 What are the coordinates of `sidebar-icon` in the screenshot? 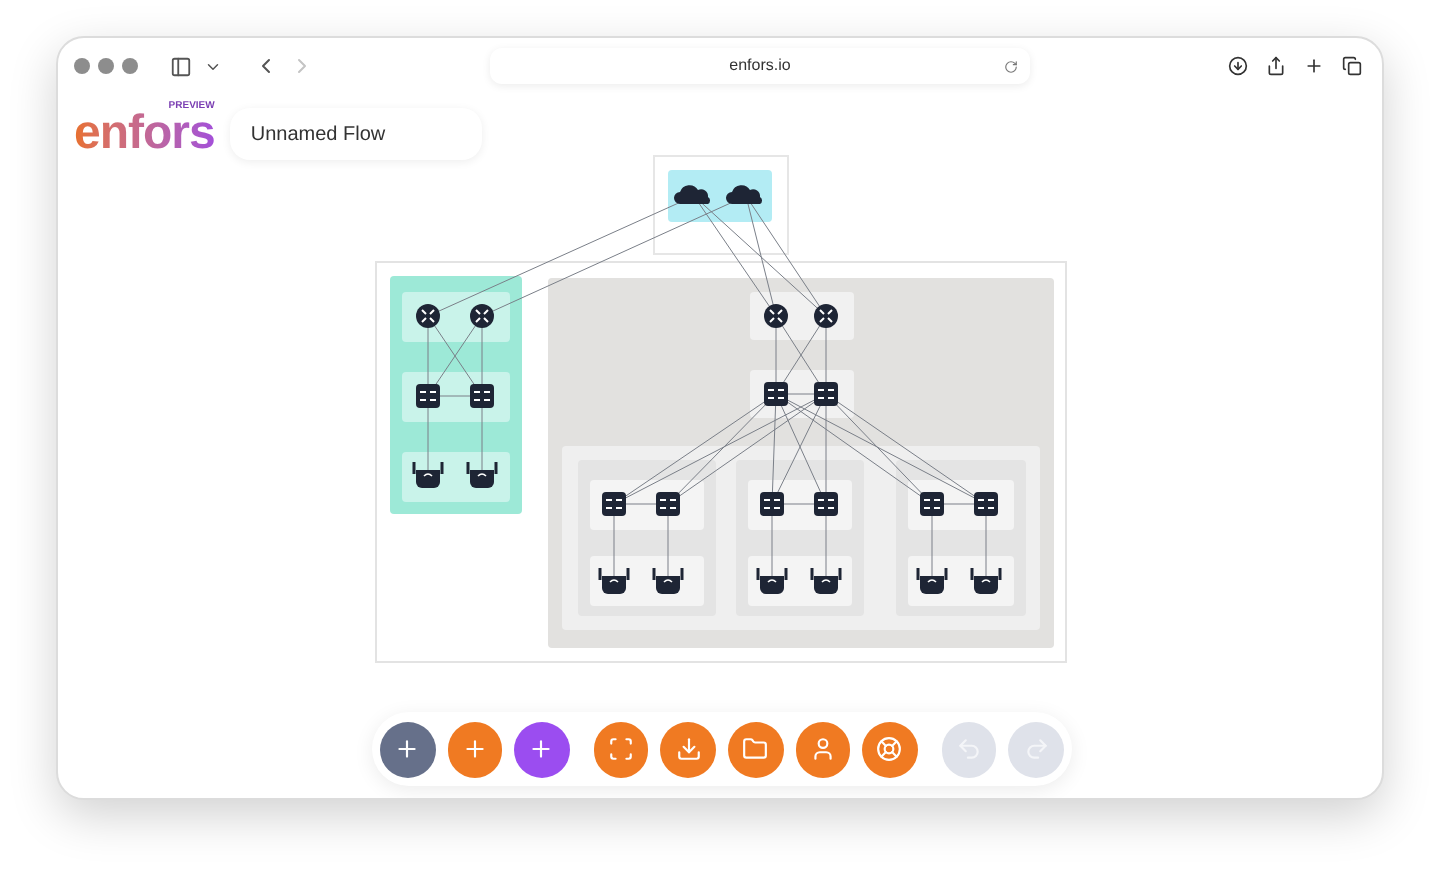 It's located at (181, 66).